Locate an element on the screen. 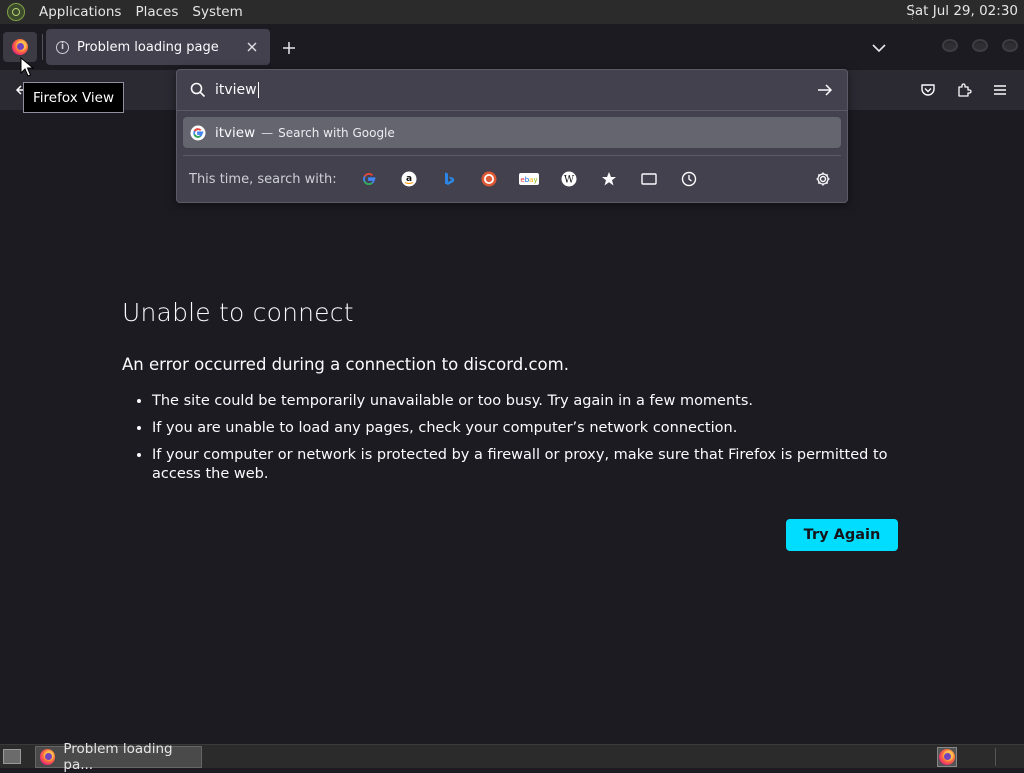 This screenshot has width=1024, height=773. tab-bar: i Problem loading page is located at coordinates (512, 47).